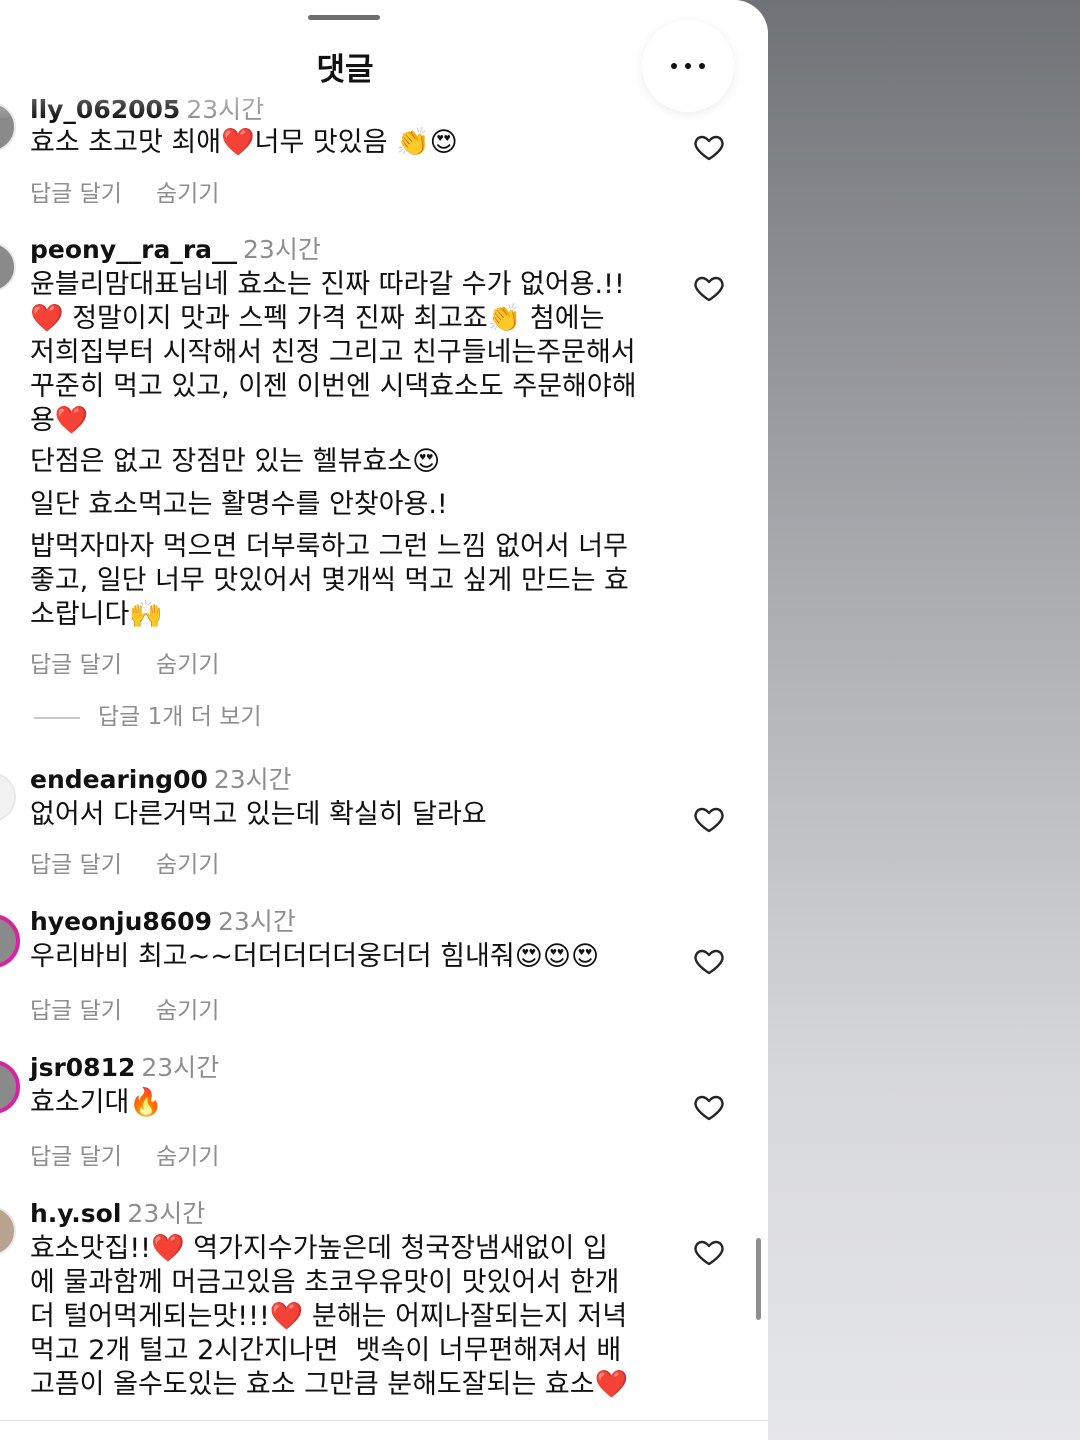 The image size is (1080, 1440). What do you see at coordinates (344, 17) in the screenshot?
I see `drag-handle` at bounding box center [344, 17].